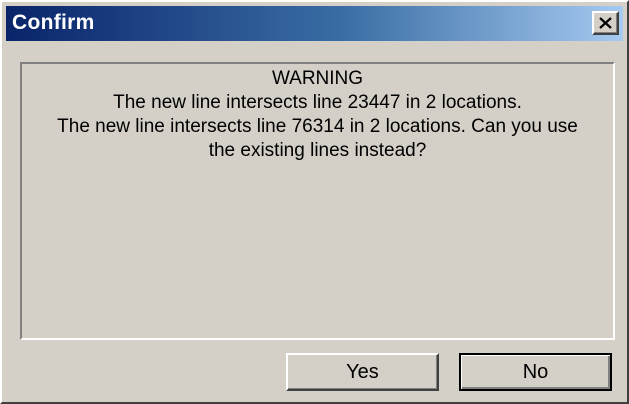 This screenshot has width=629, height=404. What do you see at coordinates (314, 23) in the screenshot?
I see `title-bar: Confirm` at bounding box center [314, 23].